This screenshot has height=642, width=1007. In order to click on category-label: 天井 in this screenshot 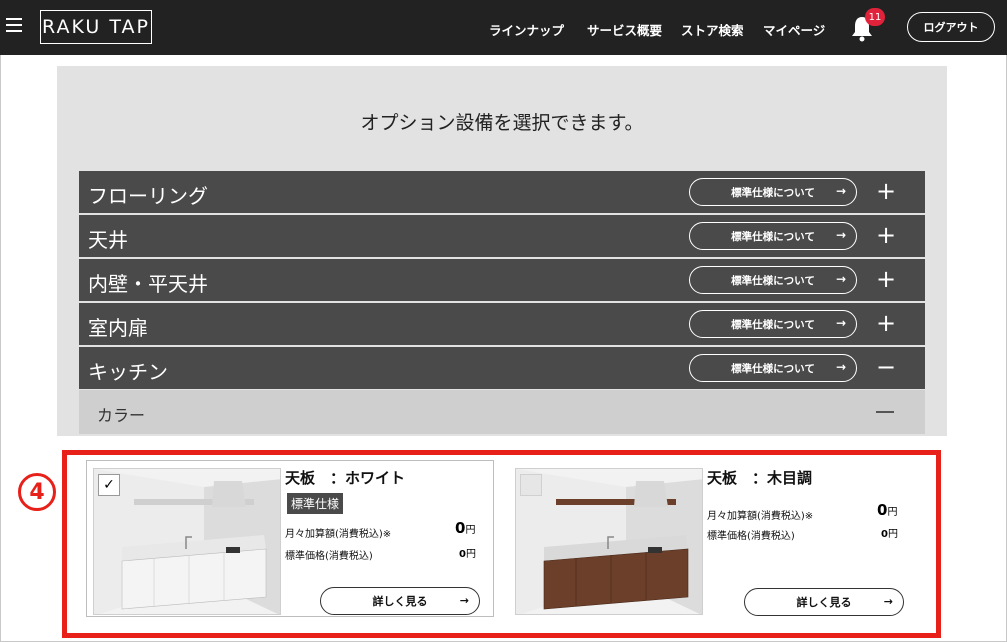, I will do `click(108, 240)`.